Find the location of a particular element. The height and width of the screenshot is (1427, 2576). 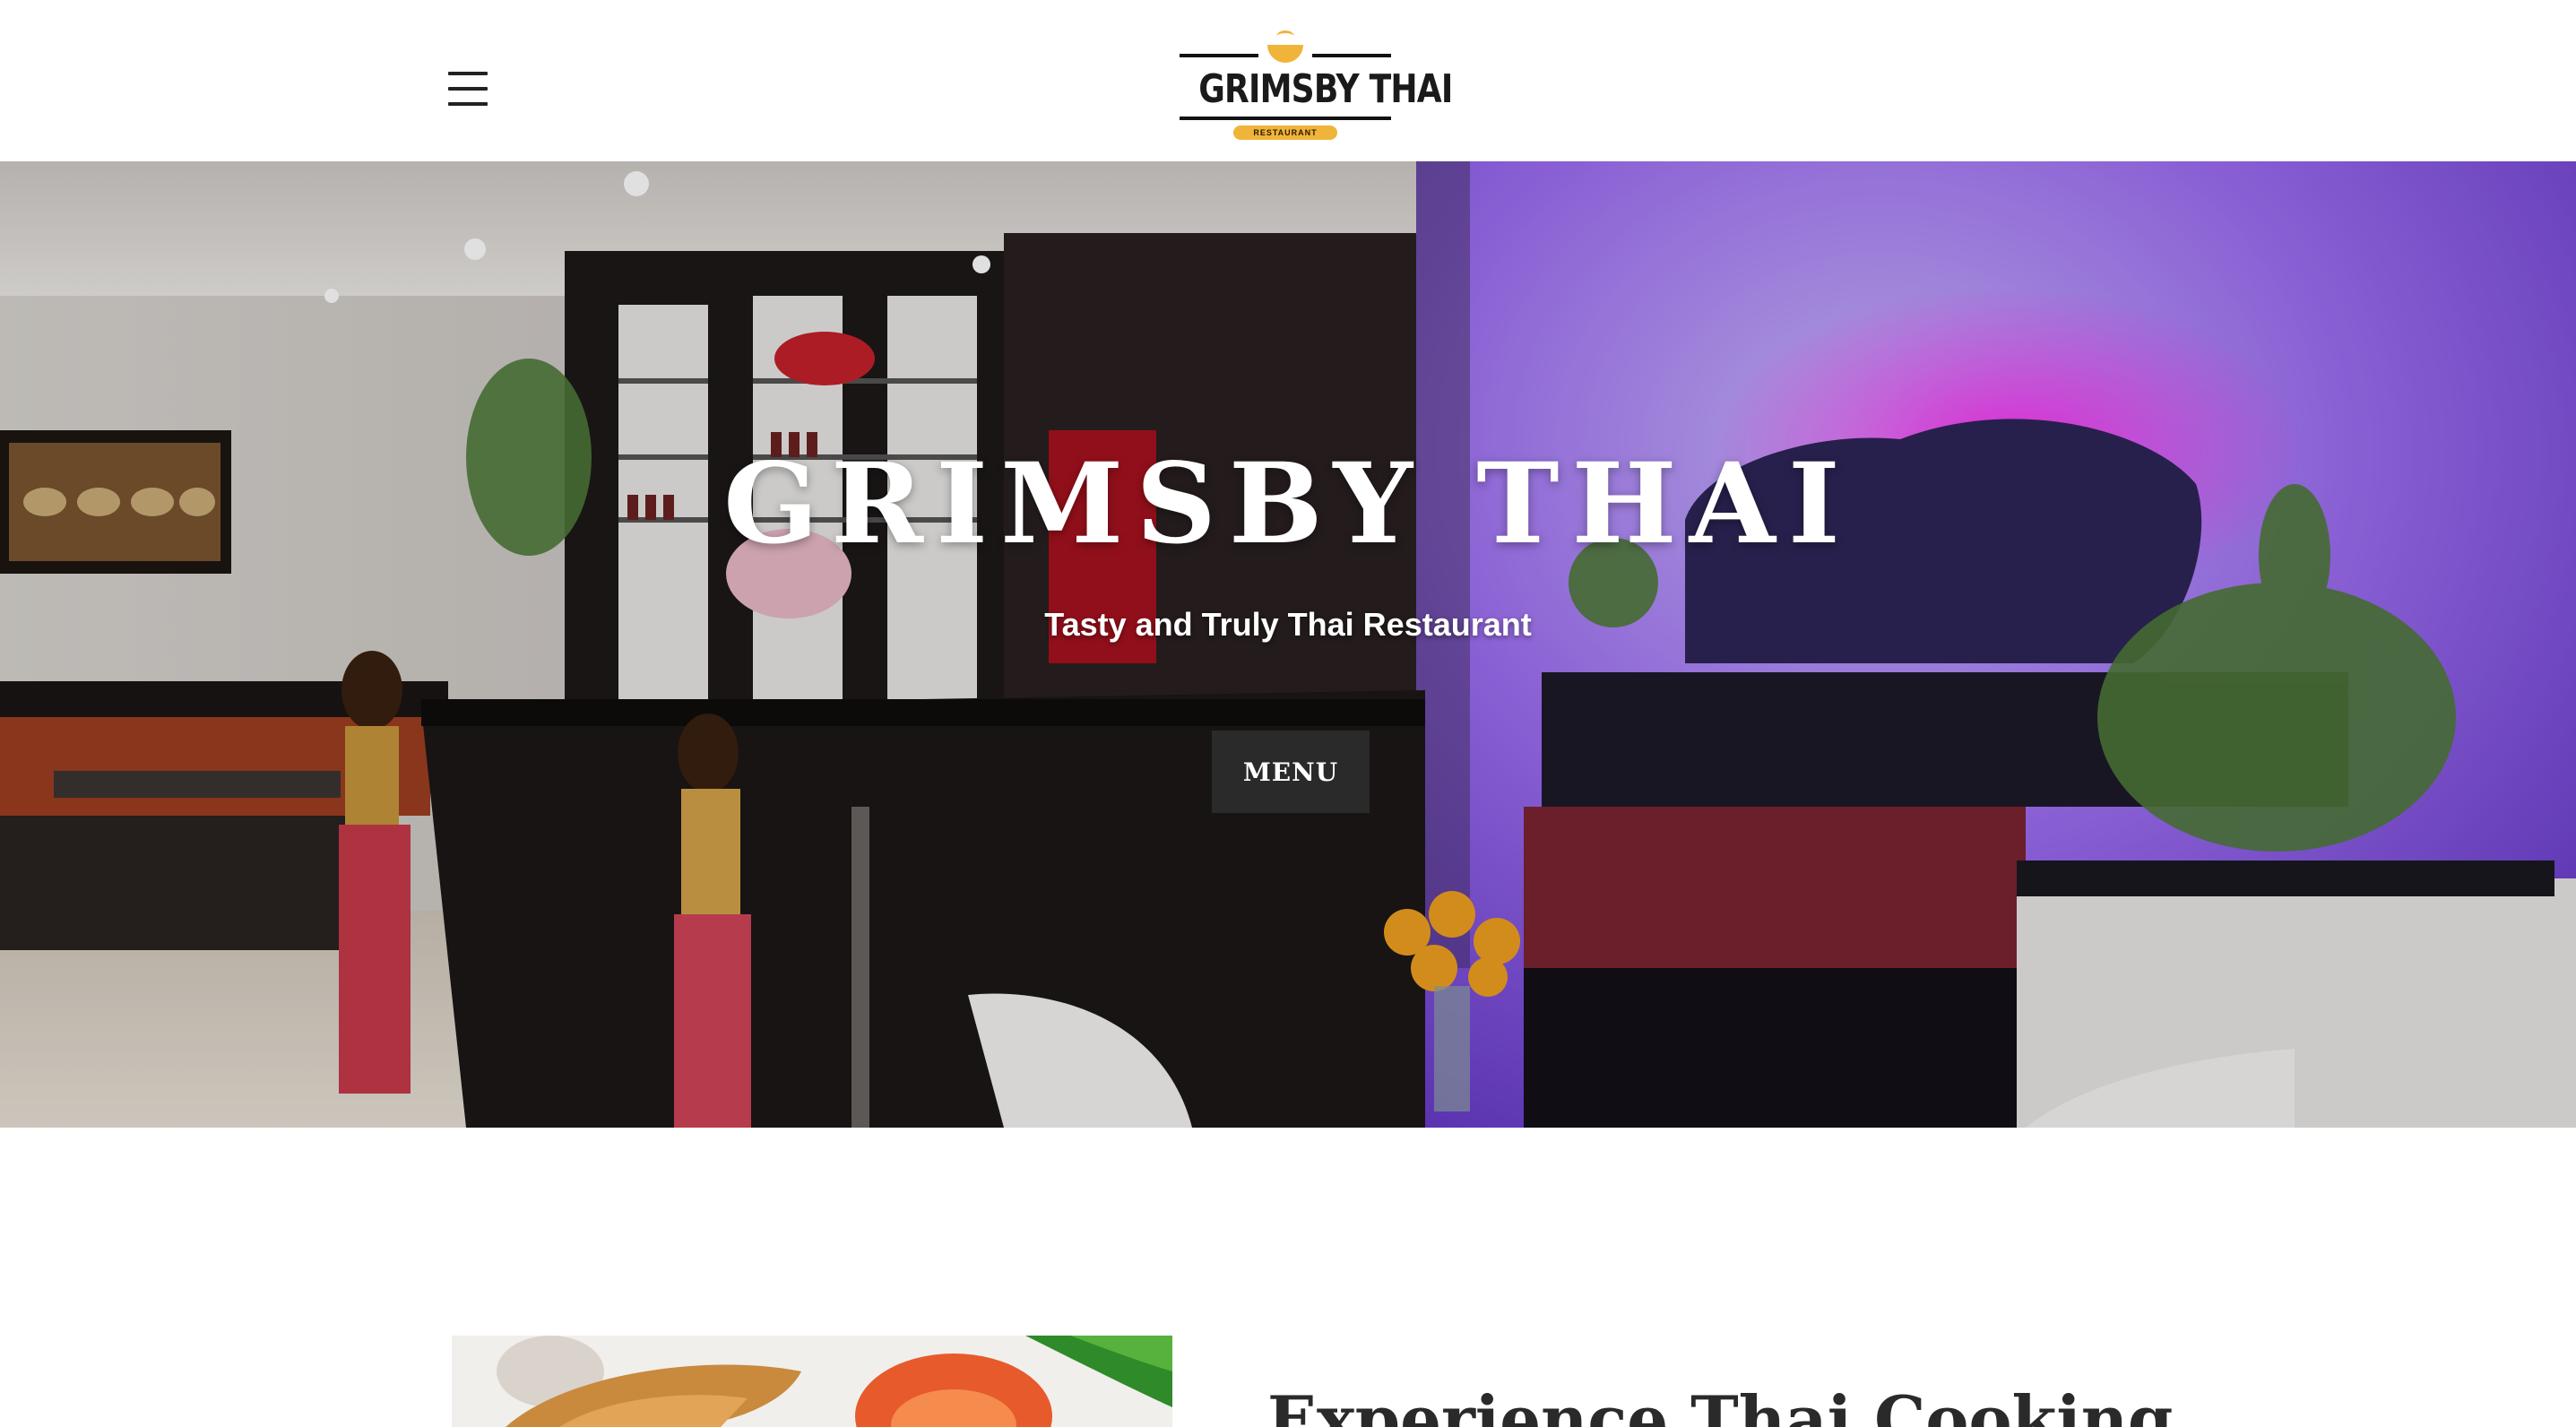

logo-wordmark: GRIMSBY THAI is located at coordinates (1325, 89).